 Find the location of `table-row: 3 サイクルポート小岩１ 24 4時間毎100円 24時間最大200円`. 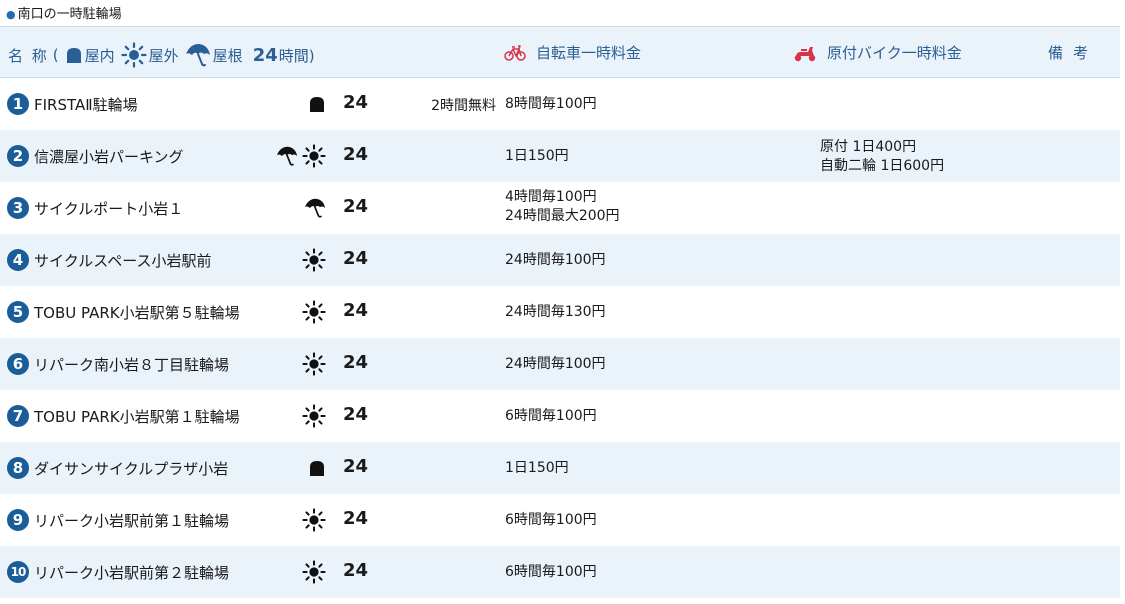

table-row: 3 サイクルポート小岩１ 24 4時間毎100円 24時間最大200円 is located at coordinates (560, 208).